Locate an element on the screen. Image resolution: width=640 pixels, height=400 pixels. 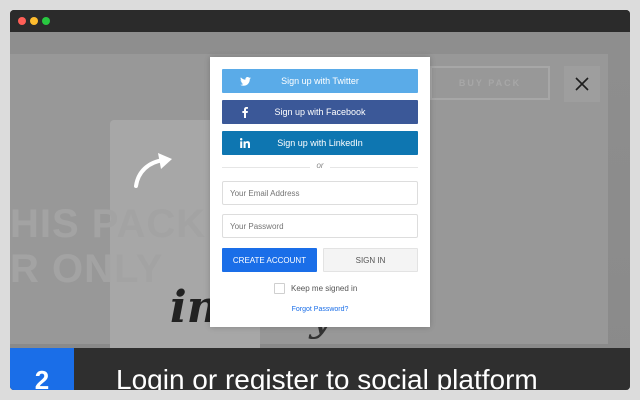
close-modal-button is located at coordinates (582, 84).